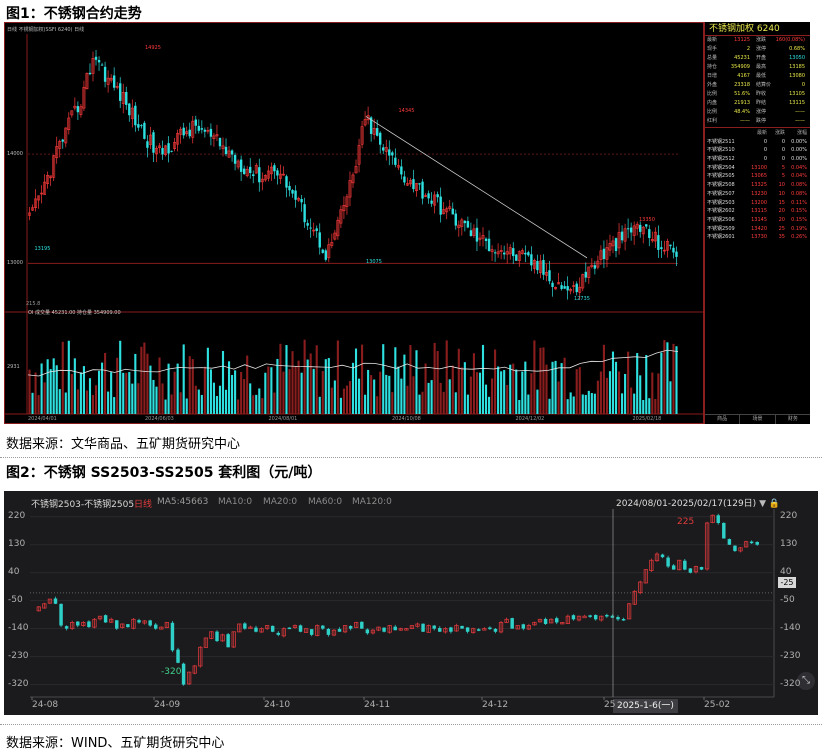 This screenshot has width=822, height=752. What do you see at coordinates (757, 229) in the screenshot?
I see `contract-row: 不锈钢2509 13420 25 0.19%` at bounding box center [757, 229].